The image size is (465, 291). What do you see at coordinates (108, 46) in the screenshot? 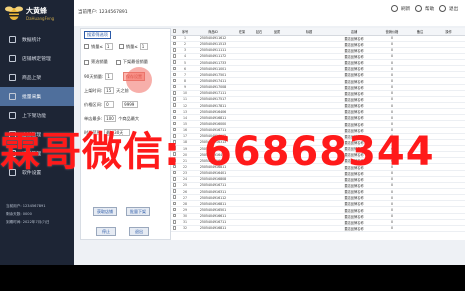
I see `sales-min-input: 1` at bounding box center [108, 46].